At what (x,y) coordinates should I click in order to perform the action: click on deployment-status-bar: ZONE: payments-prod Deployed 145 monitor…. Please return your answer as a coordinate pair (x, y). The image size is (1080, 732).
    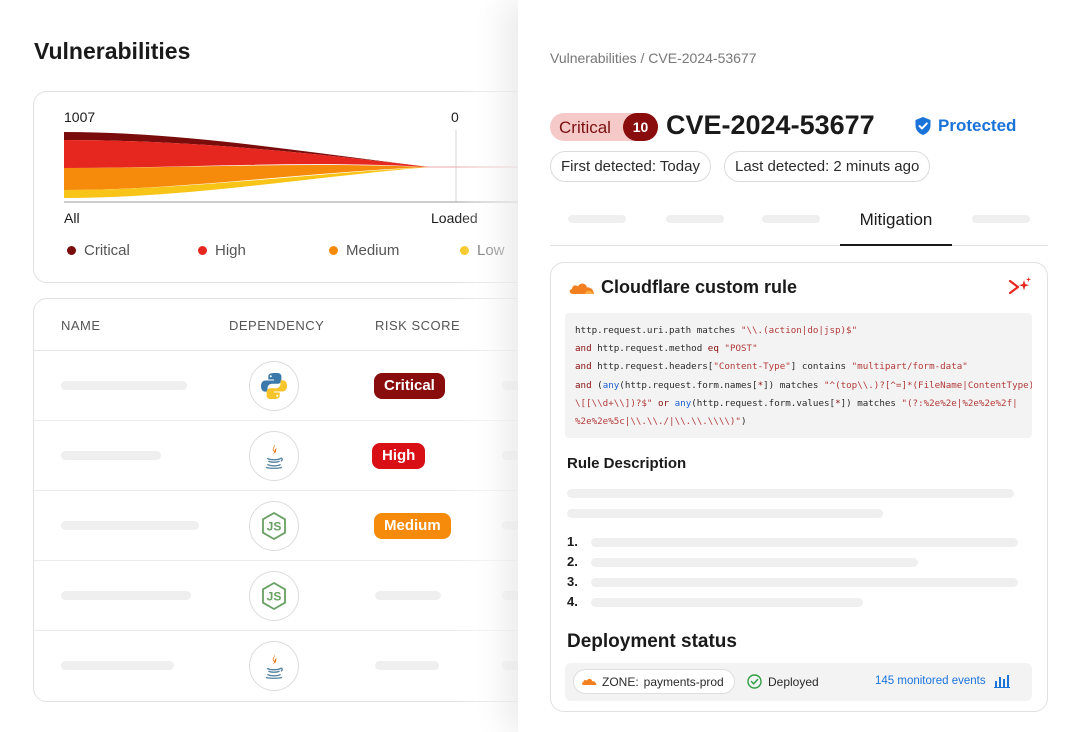
    Looking at the image, I should click on (798, 682).